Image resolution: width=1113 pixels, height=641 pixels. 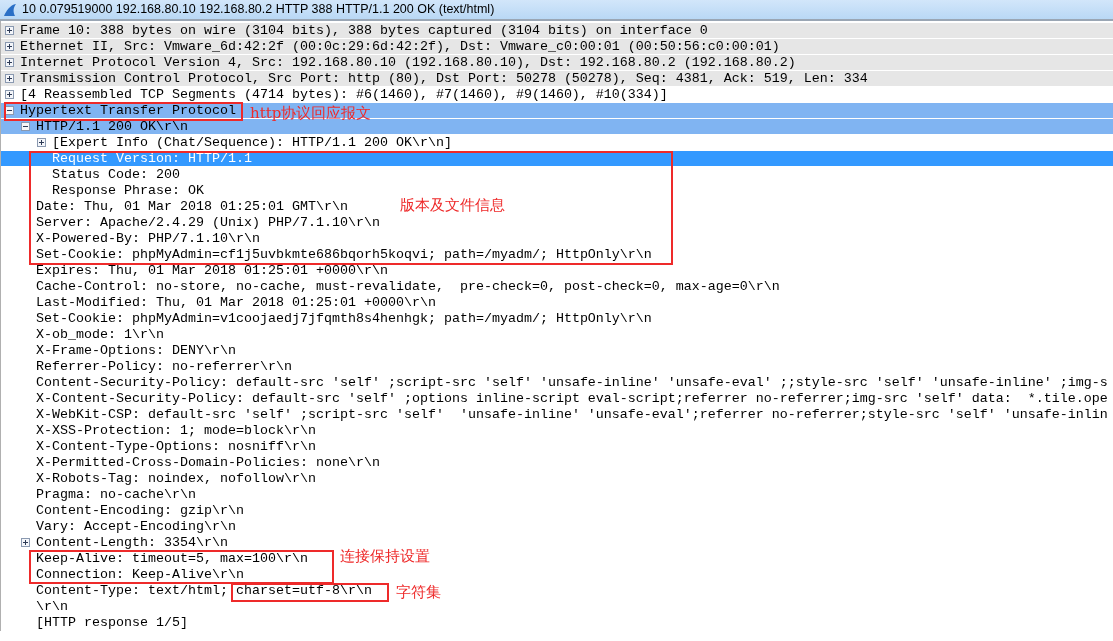 What do you see at coordinates (192, 206) in the screenshot?
I see `tree-item: Date: Thu, 01 Mar 2018 01:25:01 GMT\r\n` at bounding box center [192, 206].